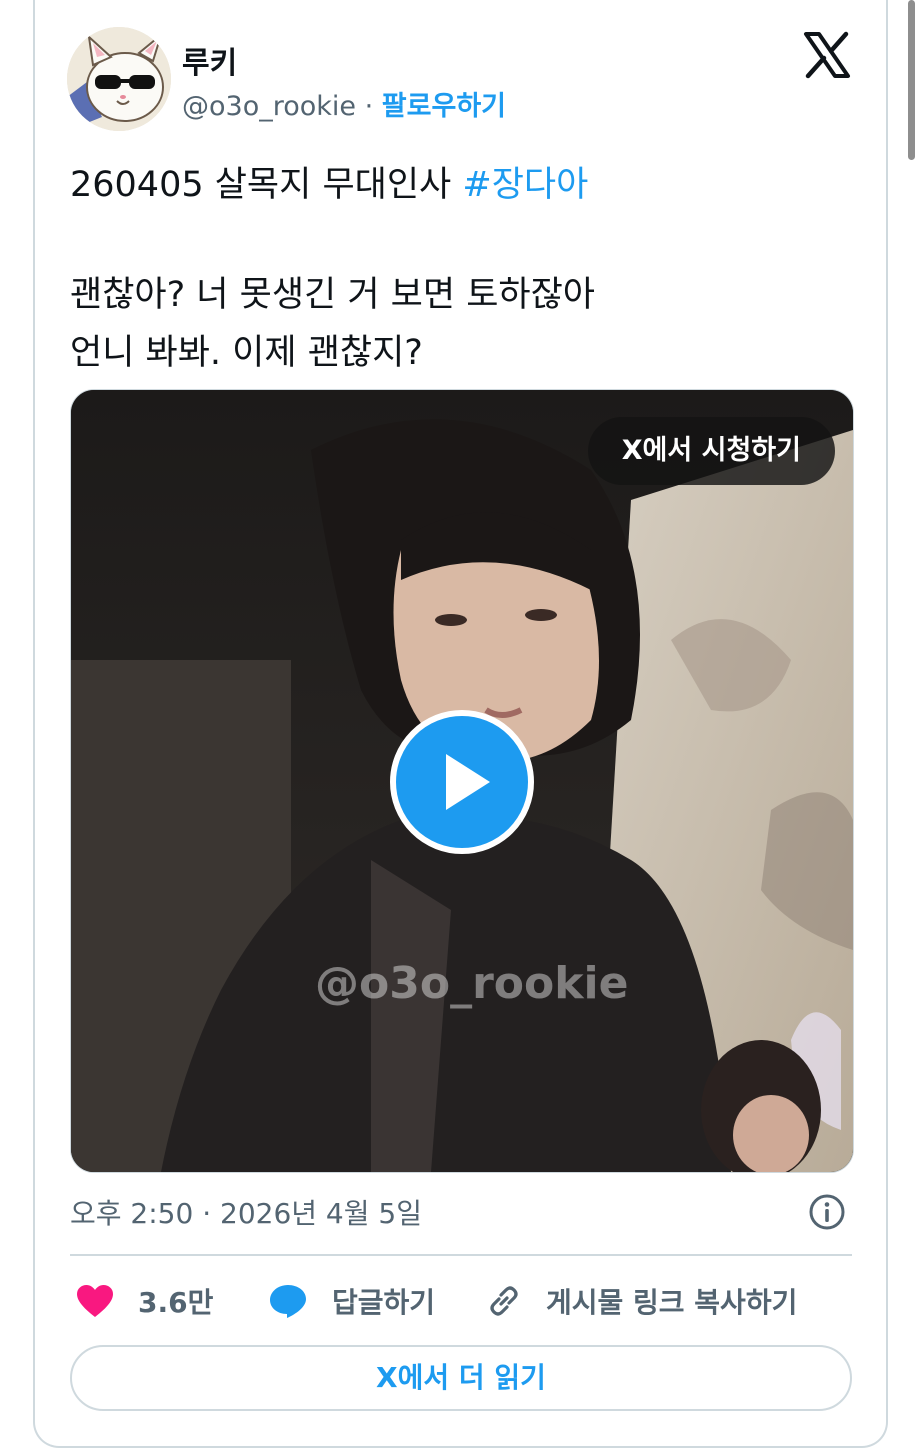 Image resolution: width=923 pixels, height=1451 pixels. I want to click on action-bar: 3.6만 답글하기 게시물 링크 복사하기, so click(461, 1301).